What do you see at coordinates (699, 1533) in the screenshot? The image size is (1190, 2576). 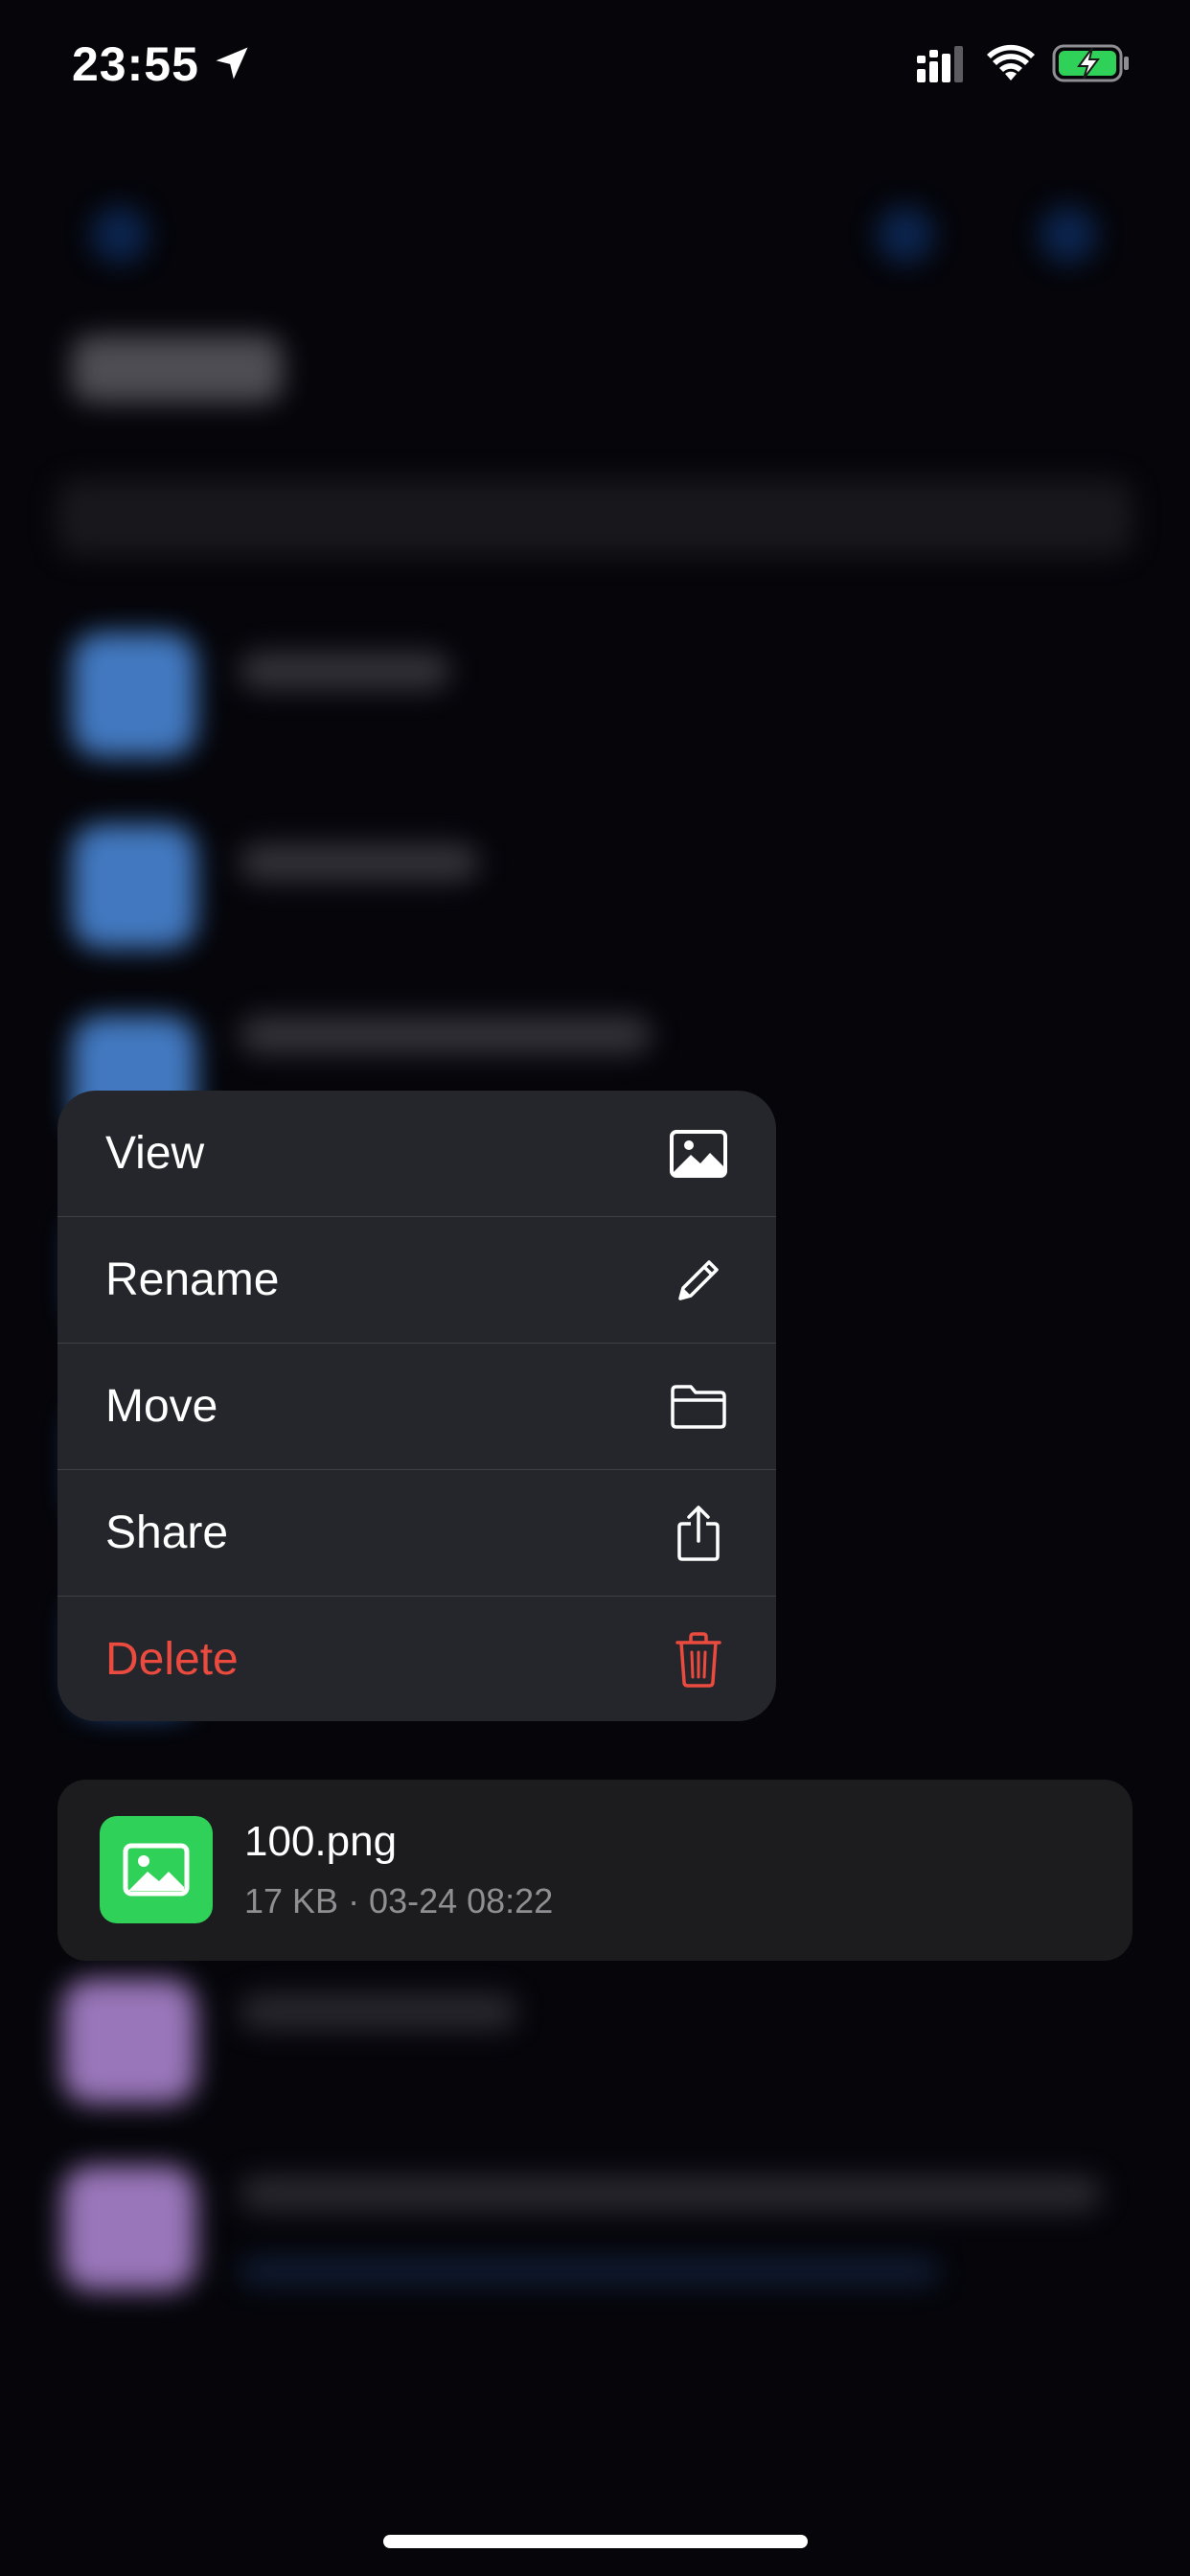 I see `share-icon` at bounding box center [699, 1533].